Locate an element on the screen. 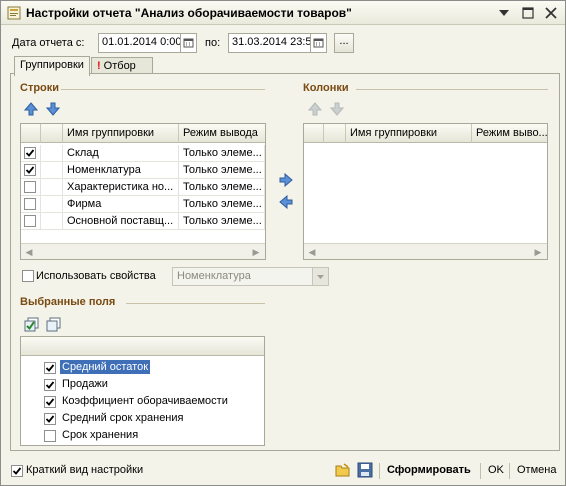 Image resolution: width=566 pixels, height=486 pixels. field-label: Коэффициент оборачиваемости is located at coordinates (145, 401).